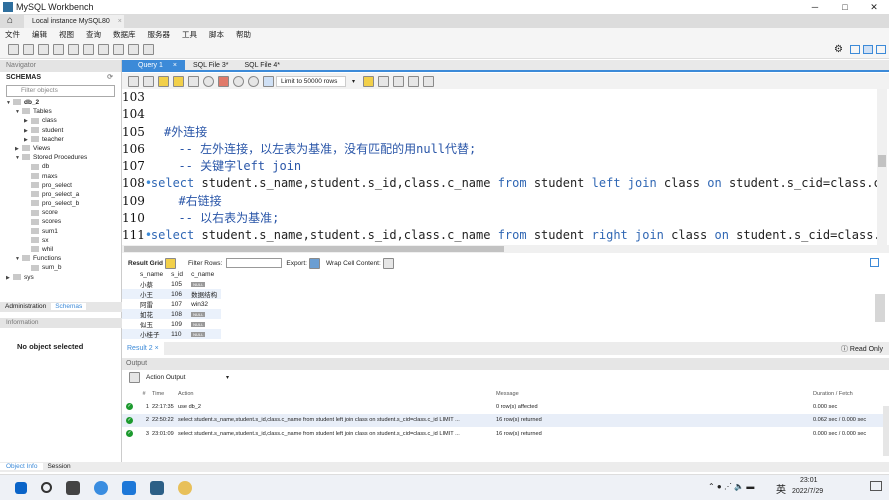  I want to click on close-tab-icon: ×, so click(120, 21).